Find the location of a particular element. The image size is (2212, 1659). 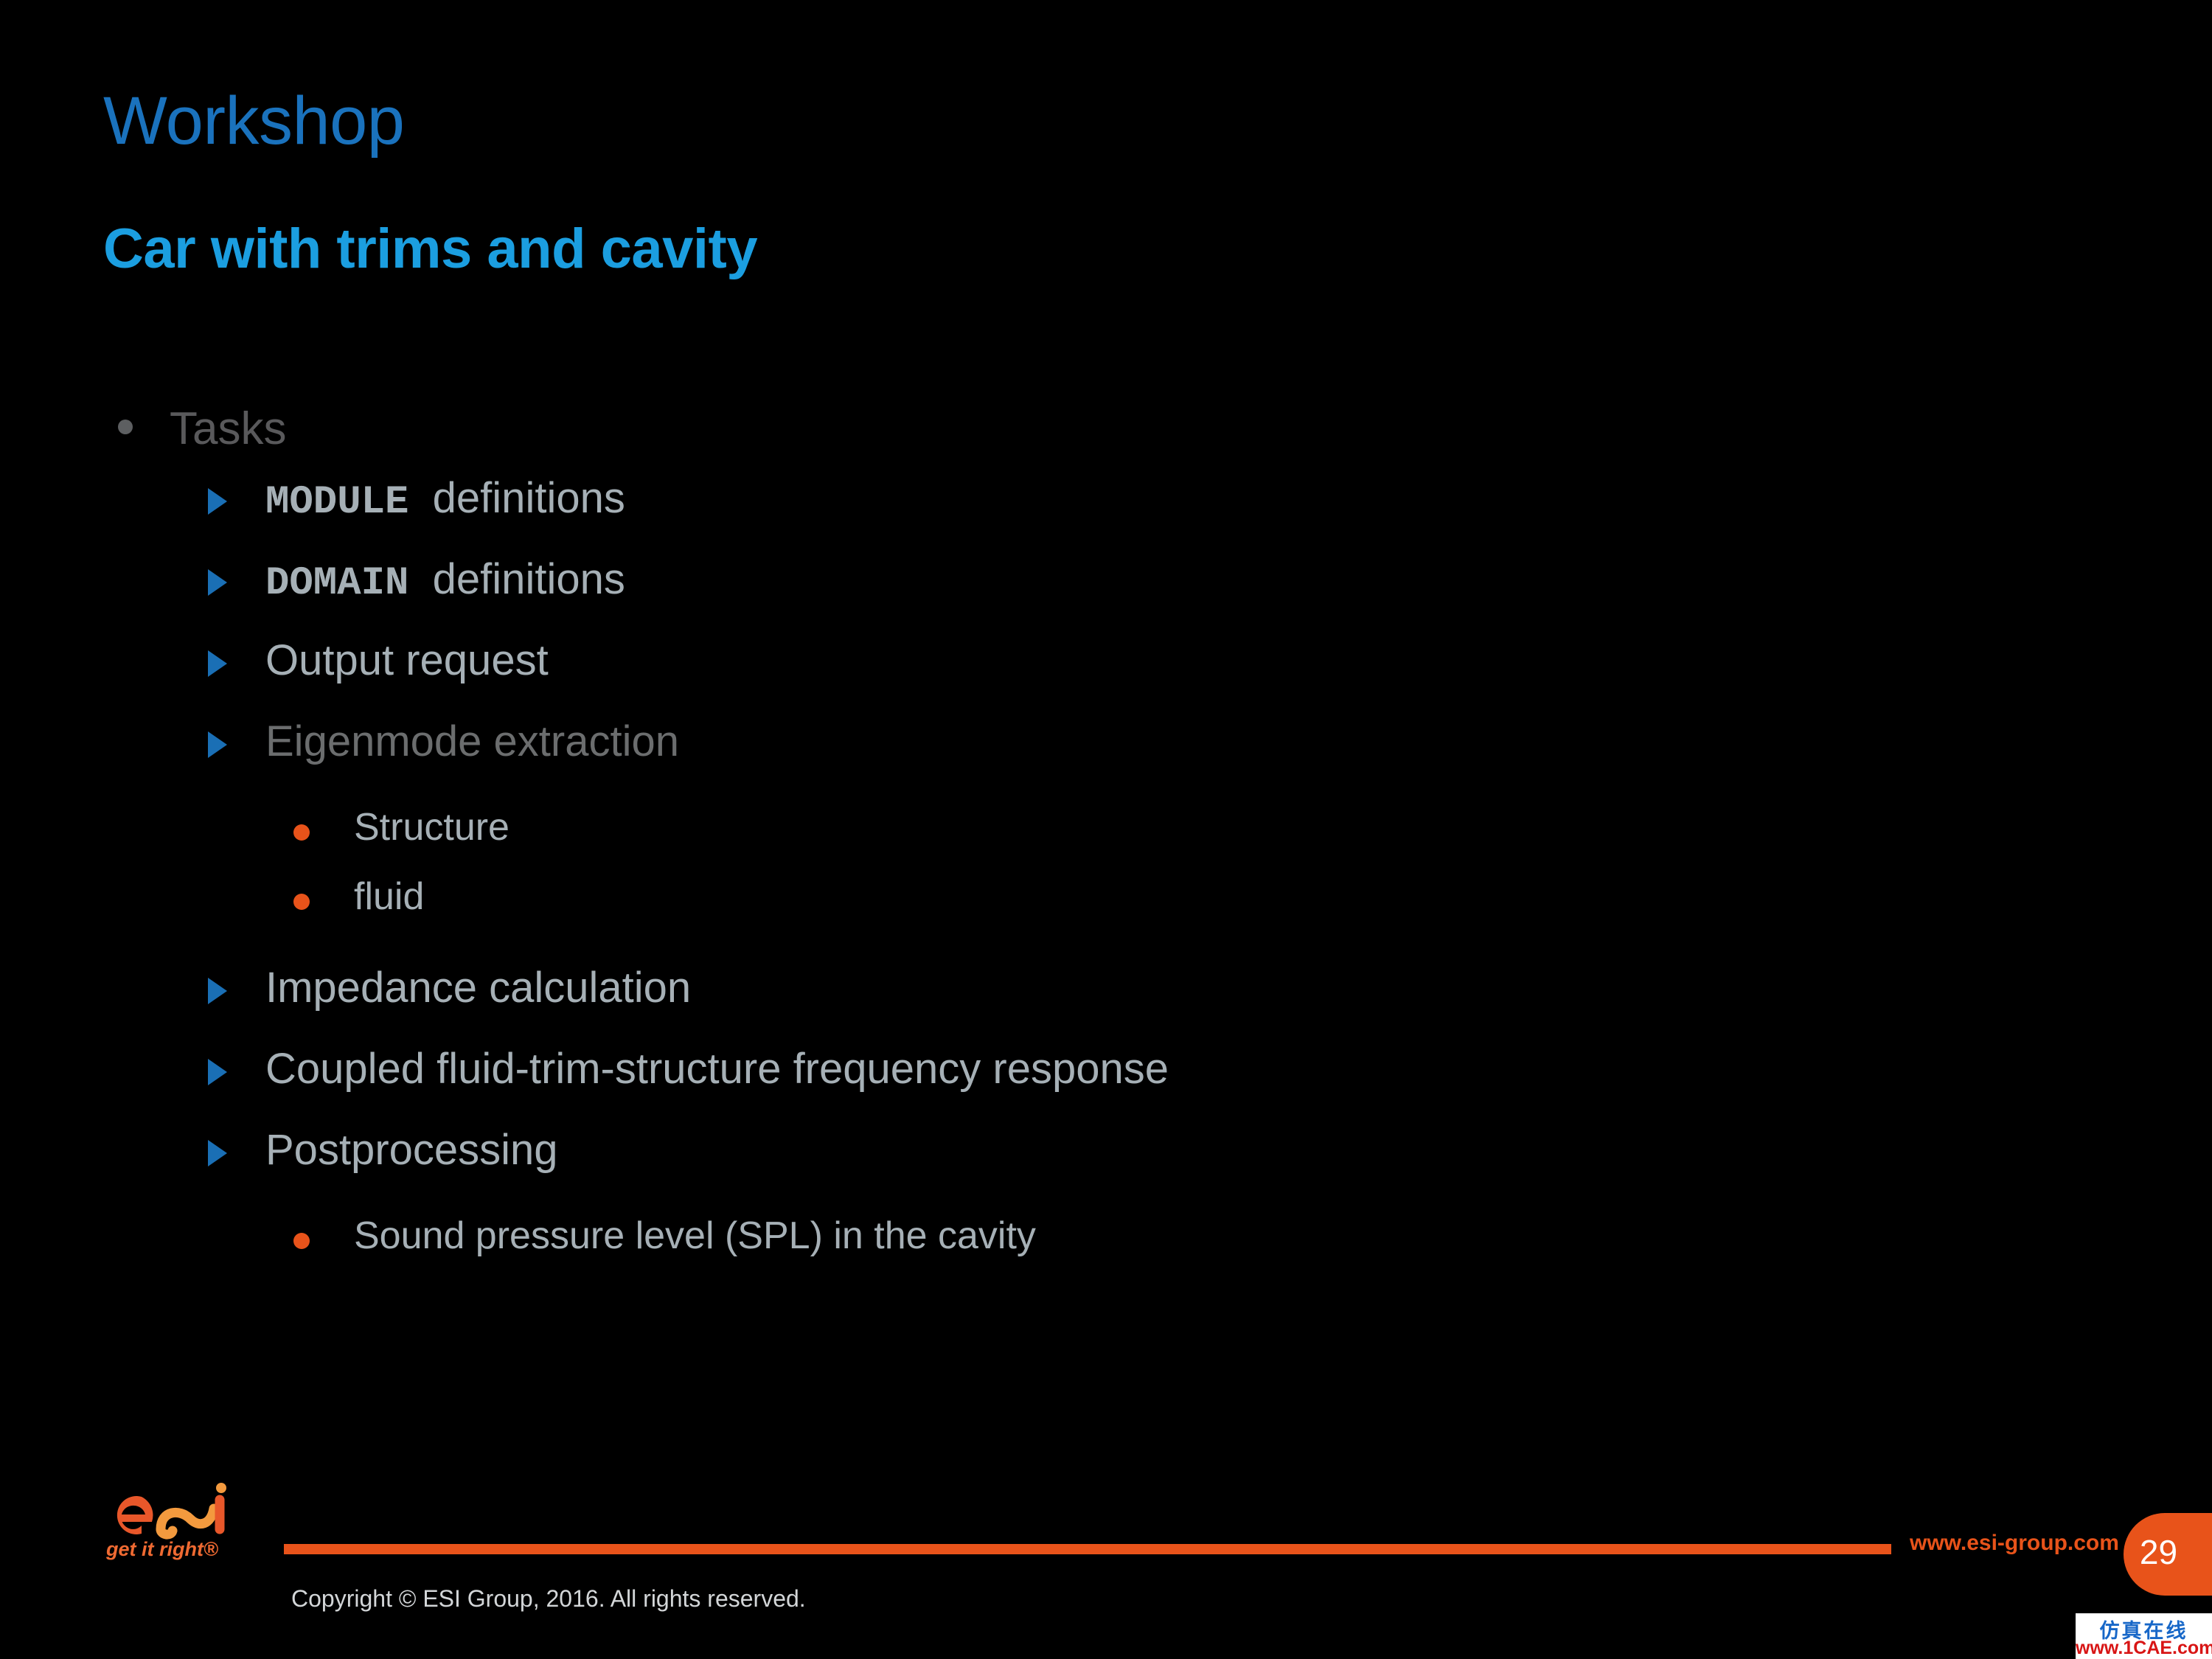

logo-letter-i-dot is located at coordinates (221, 1488).